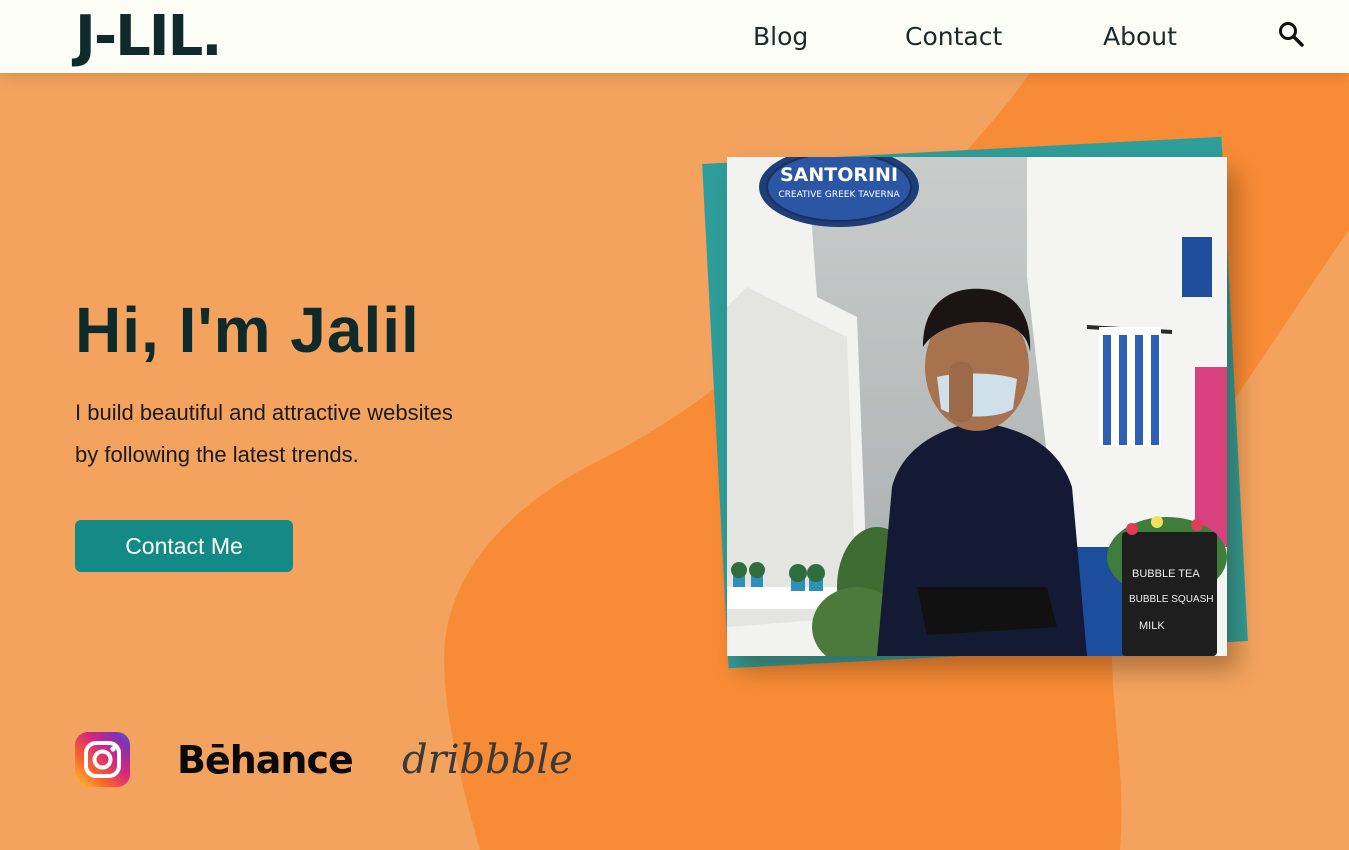 The image size is (1349, 850). I want to click on search-button, so click(1291, 34).